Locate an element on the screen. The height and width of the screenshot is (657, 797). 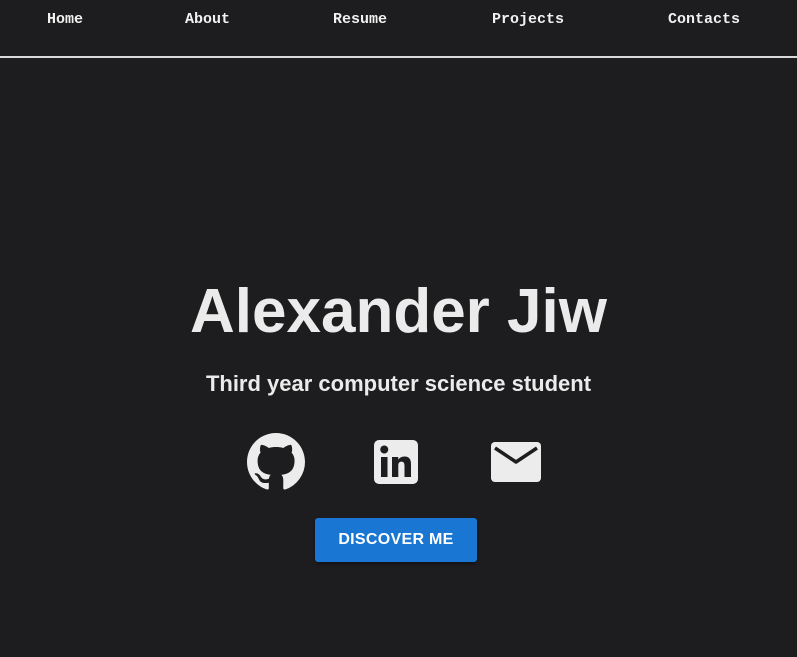
email-icon is located at coordinates (516, 462).